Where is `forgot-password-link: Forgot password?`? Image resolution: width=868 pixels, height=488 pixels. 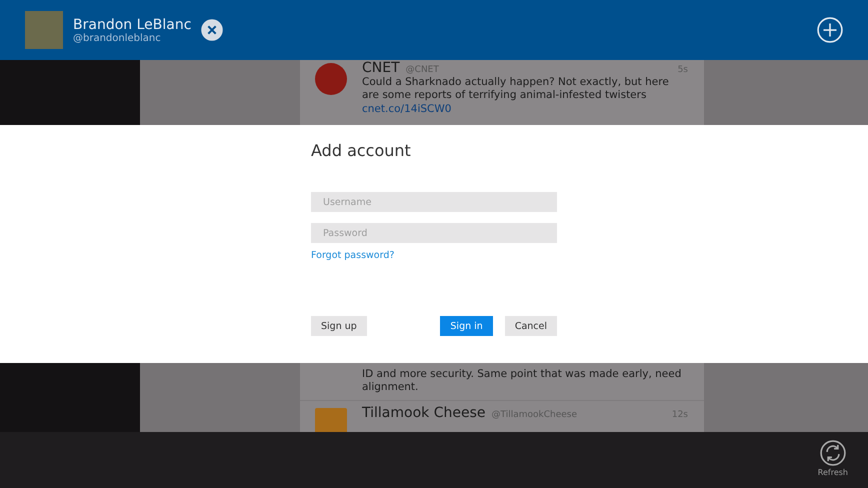 forgot-password-link: Forgot password? is located at coordinates (352, 255).